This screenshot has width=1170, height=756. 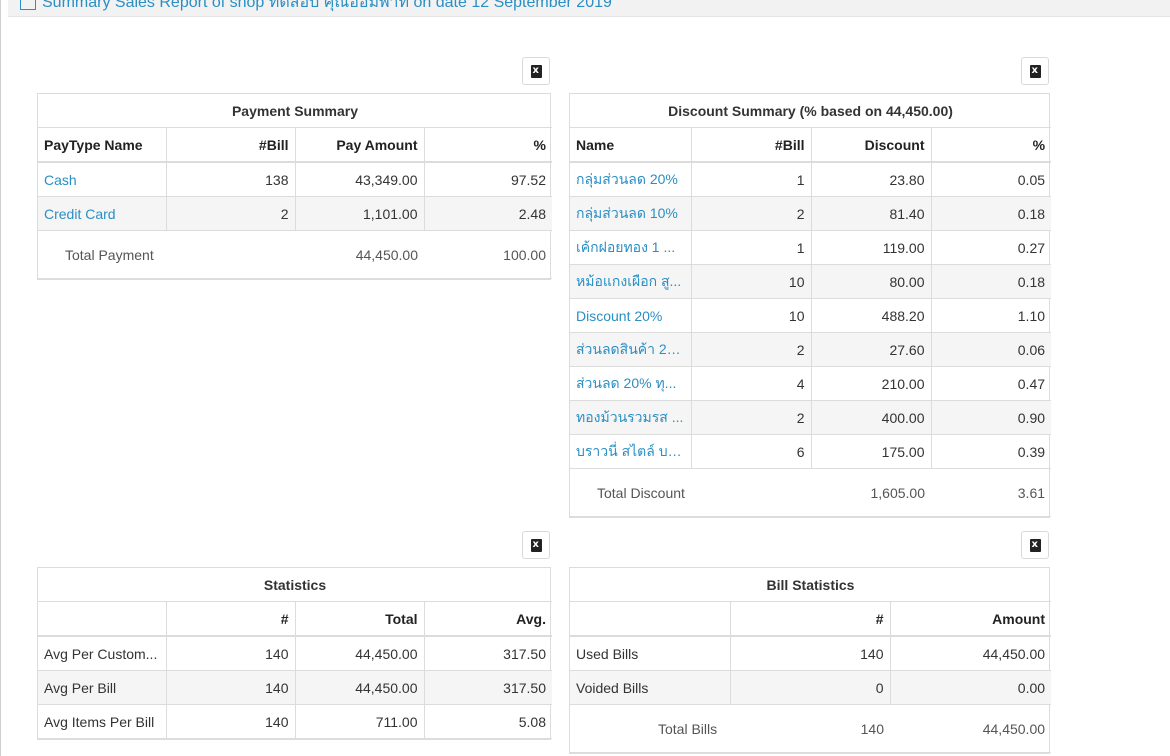 I want to click on discount-name-link: กลุ่มส่วนลด 10%, so click(x=631, y=213).